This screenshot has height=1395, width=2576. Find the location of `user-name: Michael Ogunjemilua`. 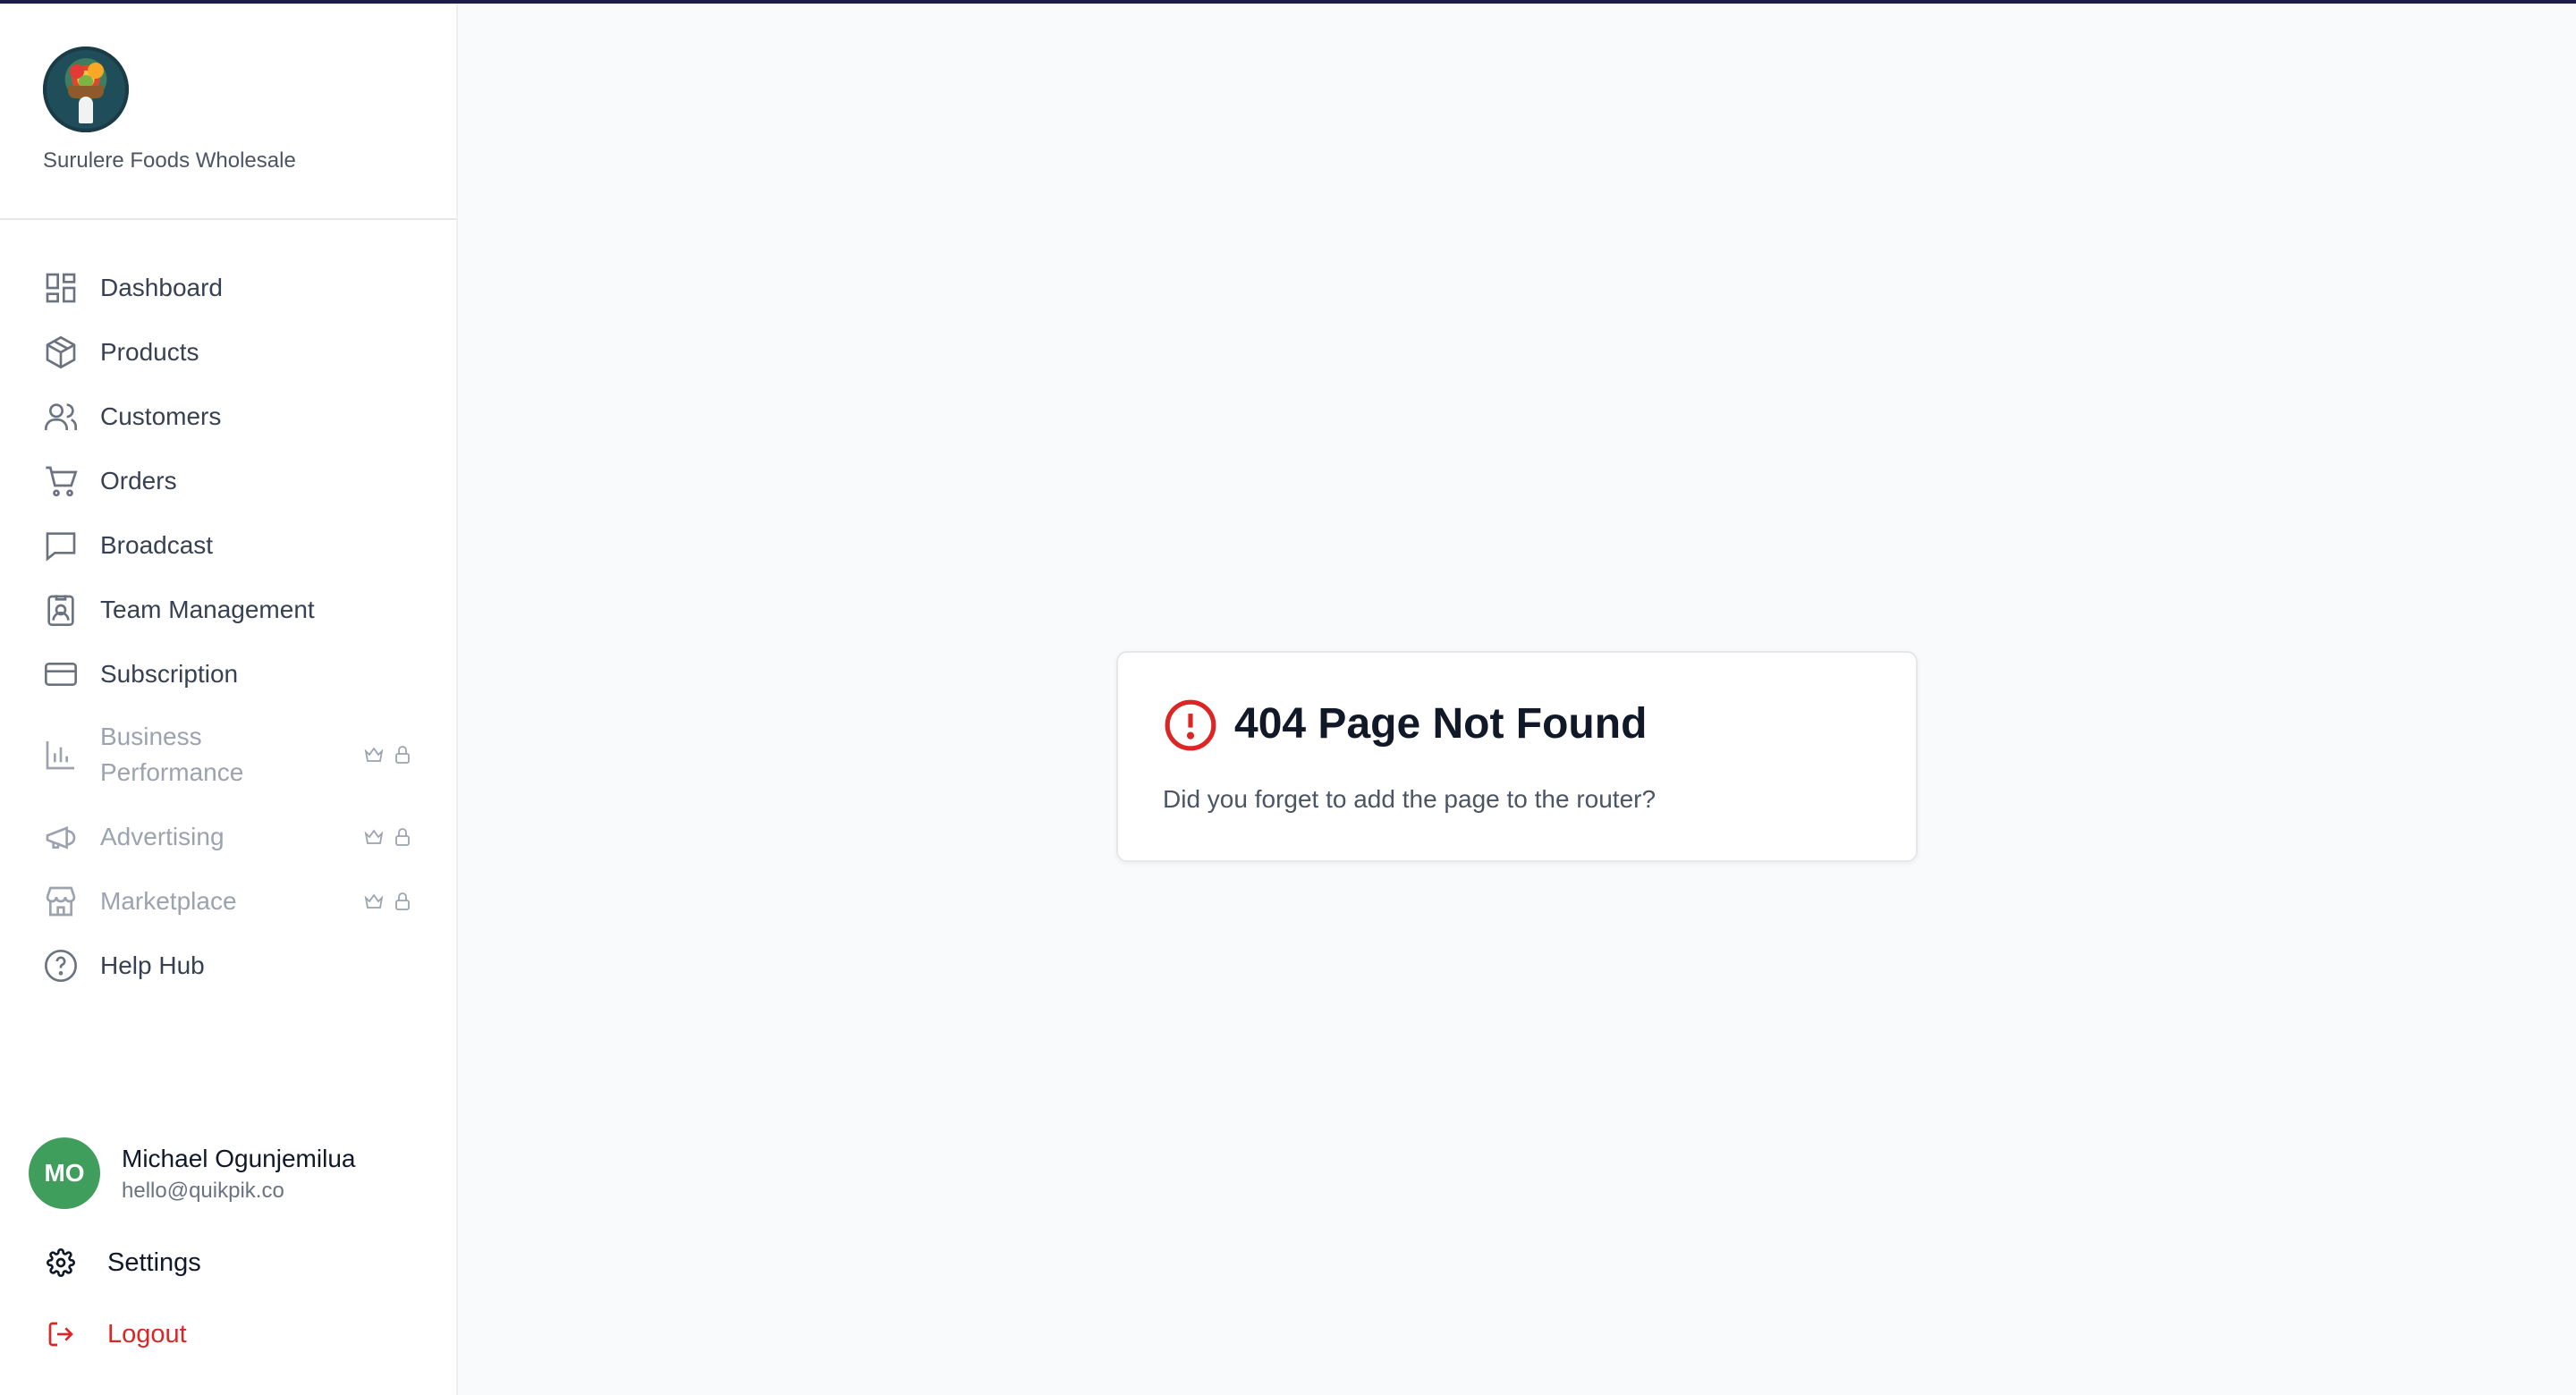

user-name: Michael Ogunjemilua is located at coordinates (239, 1158).